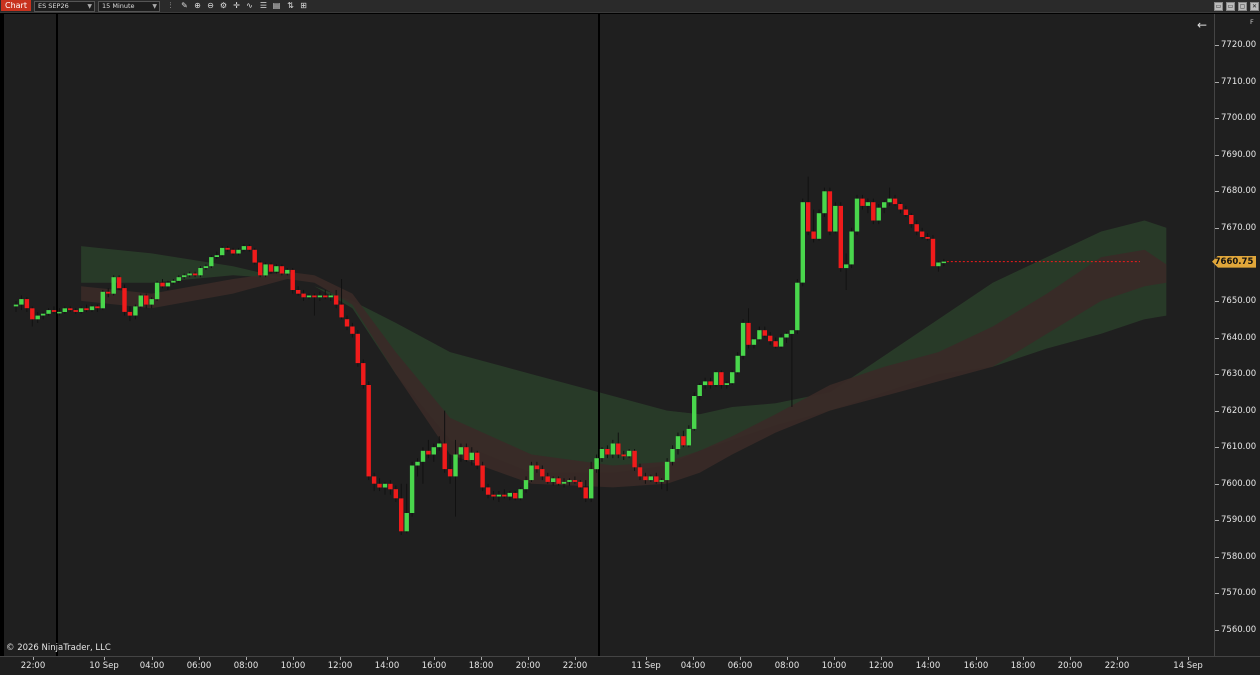  Describe the element at coordinates (1252, 22) in the screenshot. I see `price-scale-mark: F` at that location.